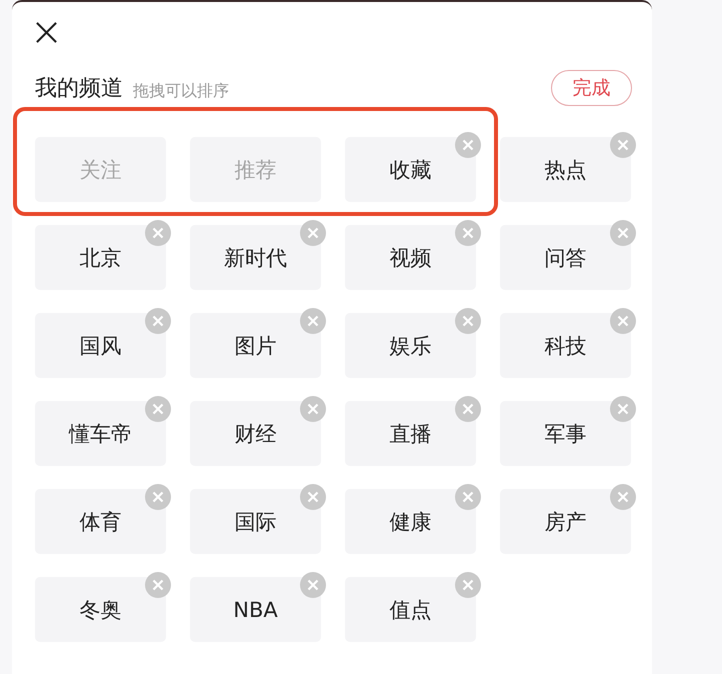  Describe the element at coordinates (255, 345) in the screenshot. I see `channel-tile: 图片` at that location.